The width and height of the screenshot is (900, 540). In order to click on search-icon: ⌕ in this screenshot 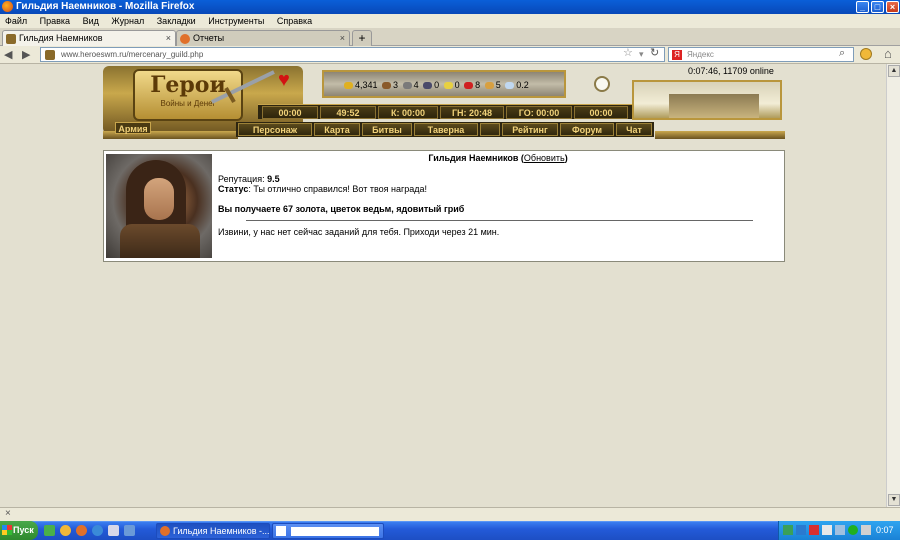, I will do `click(842, 53)`.